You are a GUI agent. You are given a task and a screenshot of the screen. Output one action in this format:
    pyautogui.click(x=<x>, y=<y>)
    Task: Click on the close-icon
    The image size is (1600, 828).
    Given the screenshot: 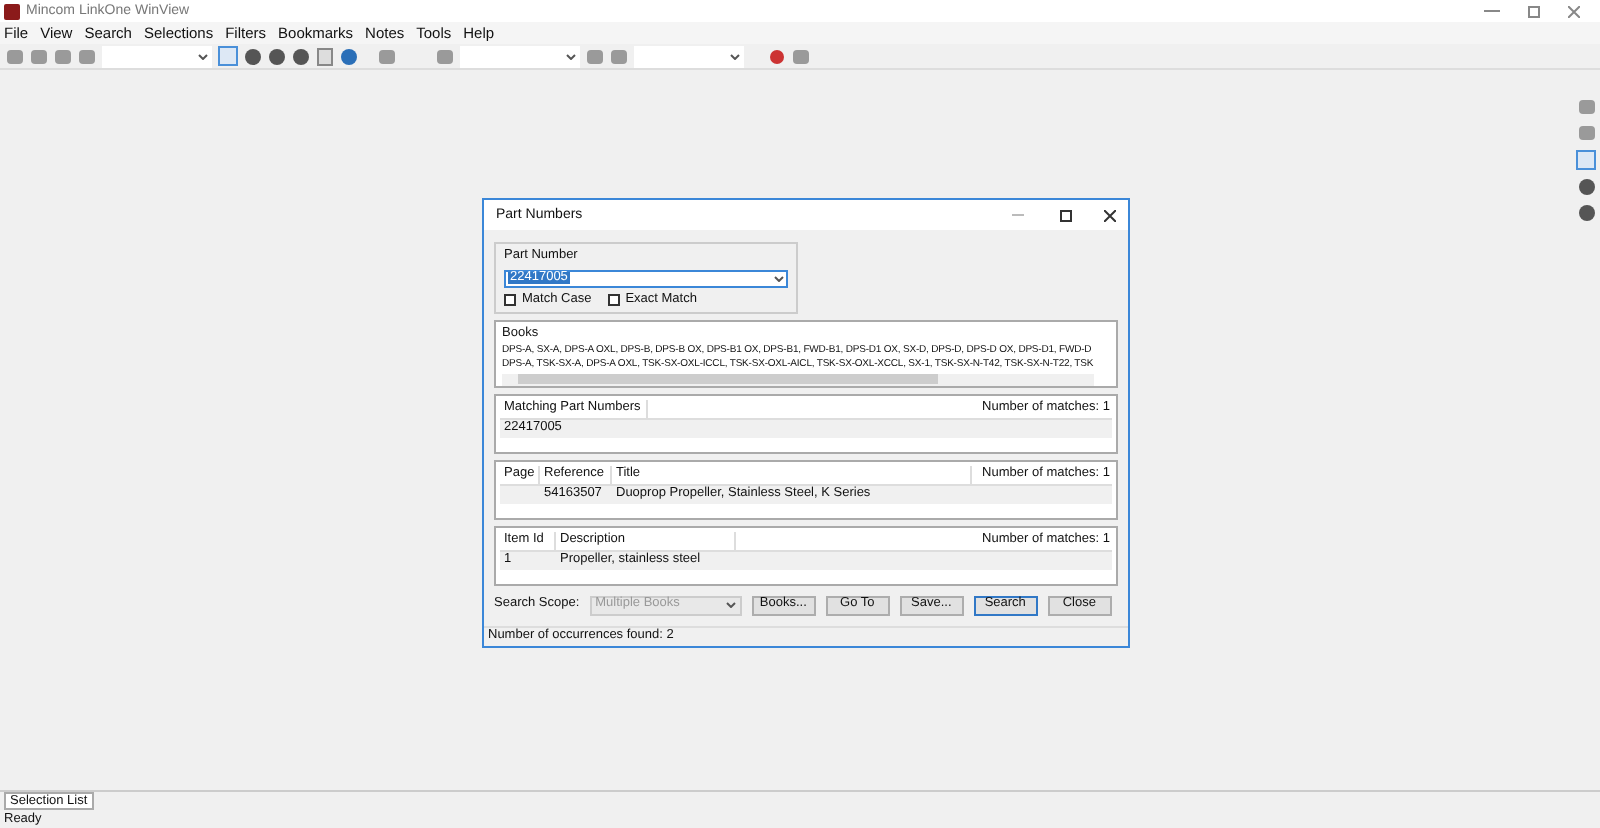 What is the action you would take?
    pyautogui.click(x=1110, y=215)
    